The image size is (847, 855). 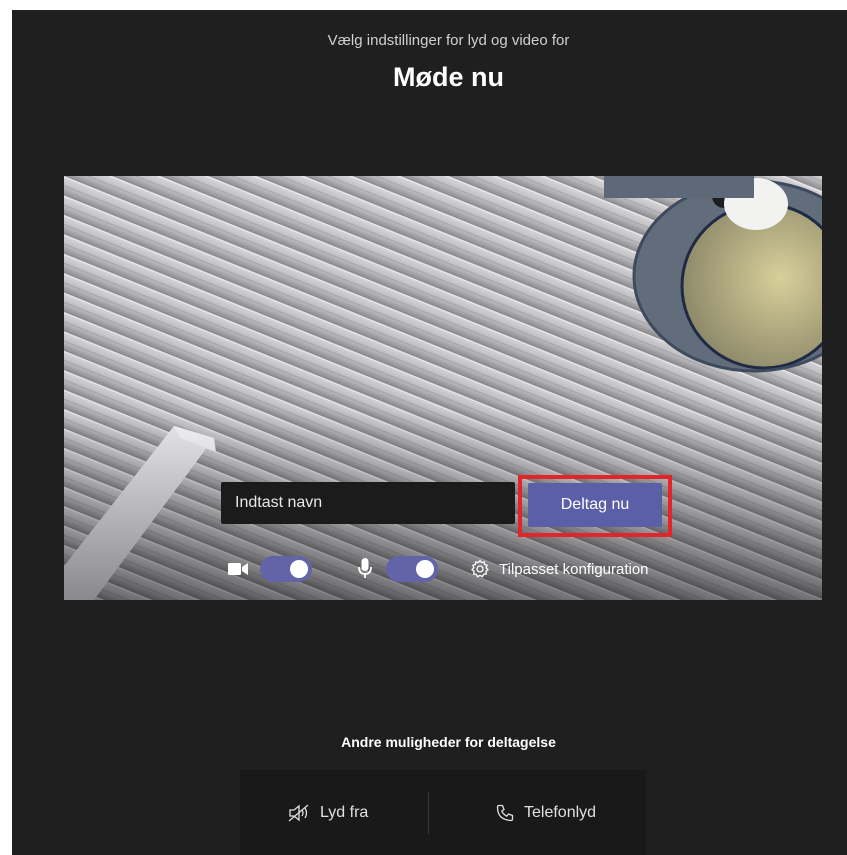 What do you see at coordinates (298, 812) in the screenshot?
I see `speaker-off-icon` at bounding box center [298, 812].